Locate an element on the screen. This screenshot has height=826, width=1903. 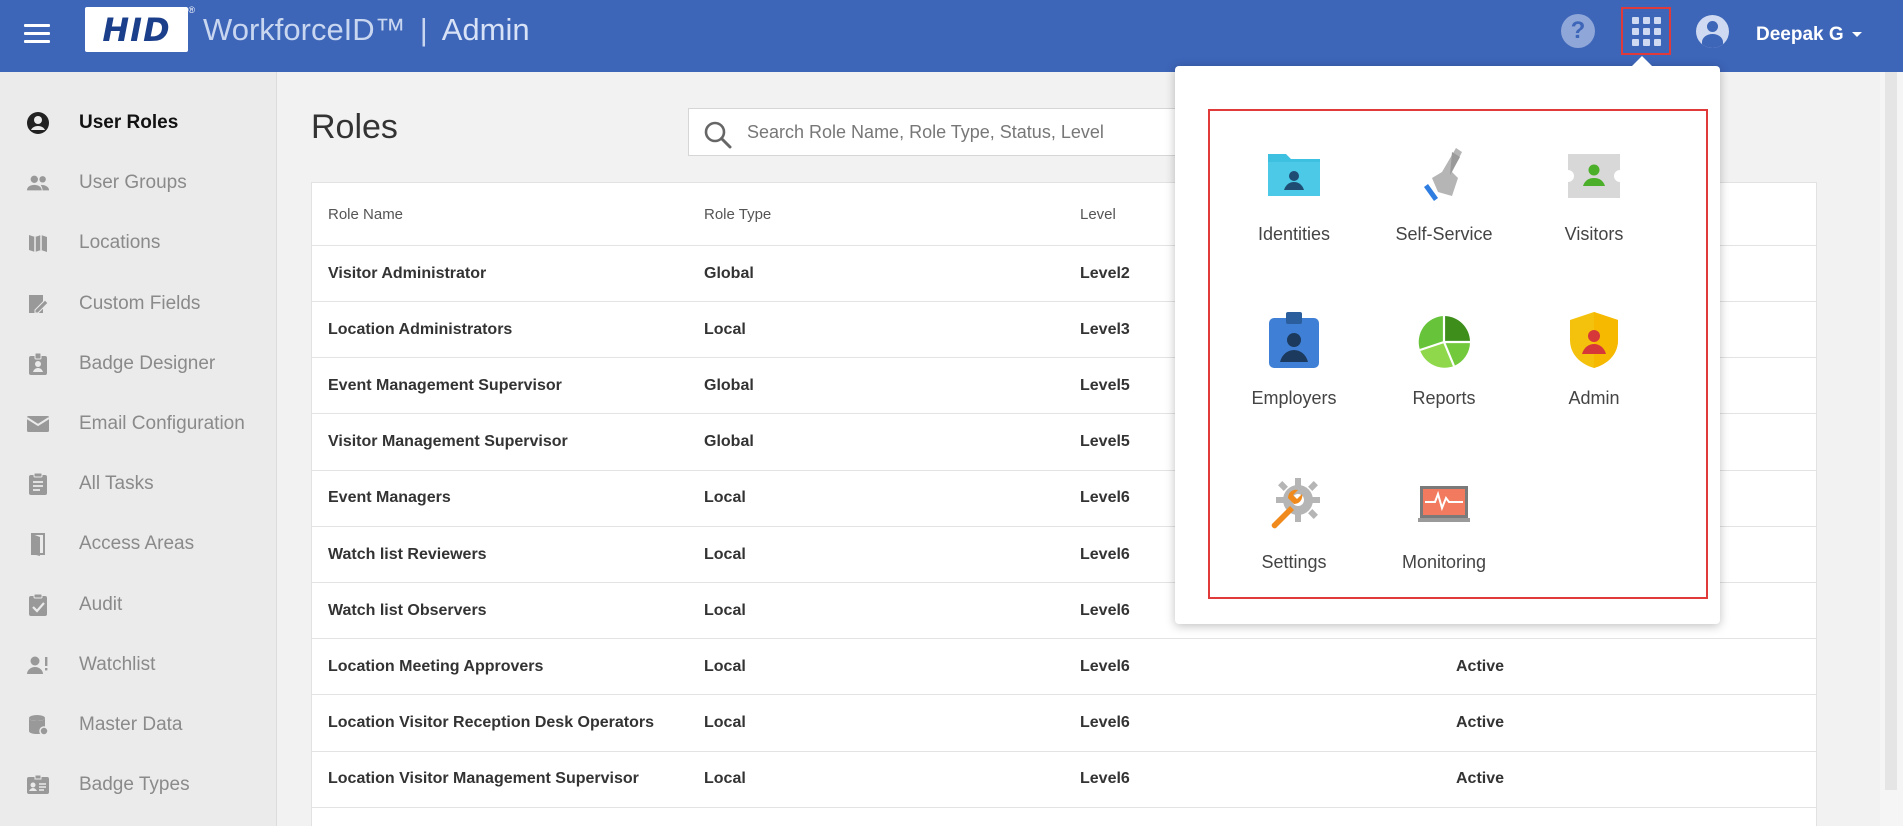
sidebar-item-access-areas: Access Areas is located at coordinates (138, 544).